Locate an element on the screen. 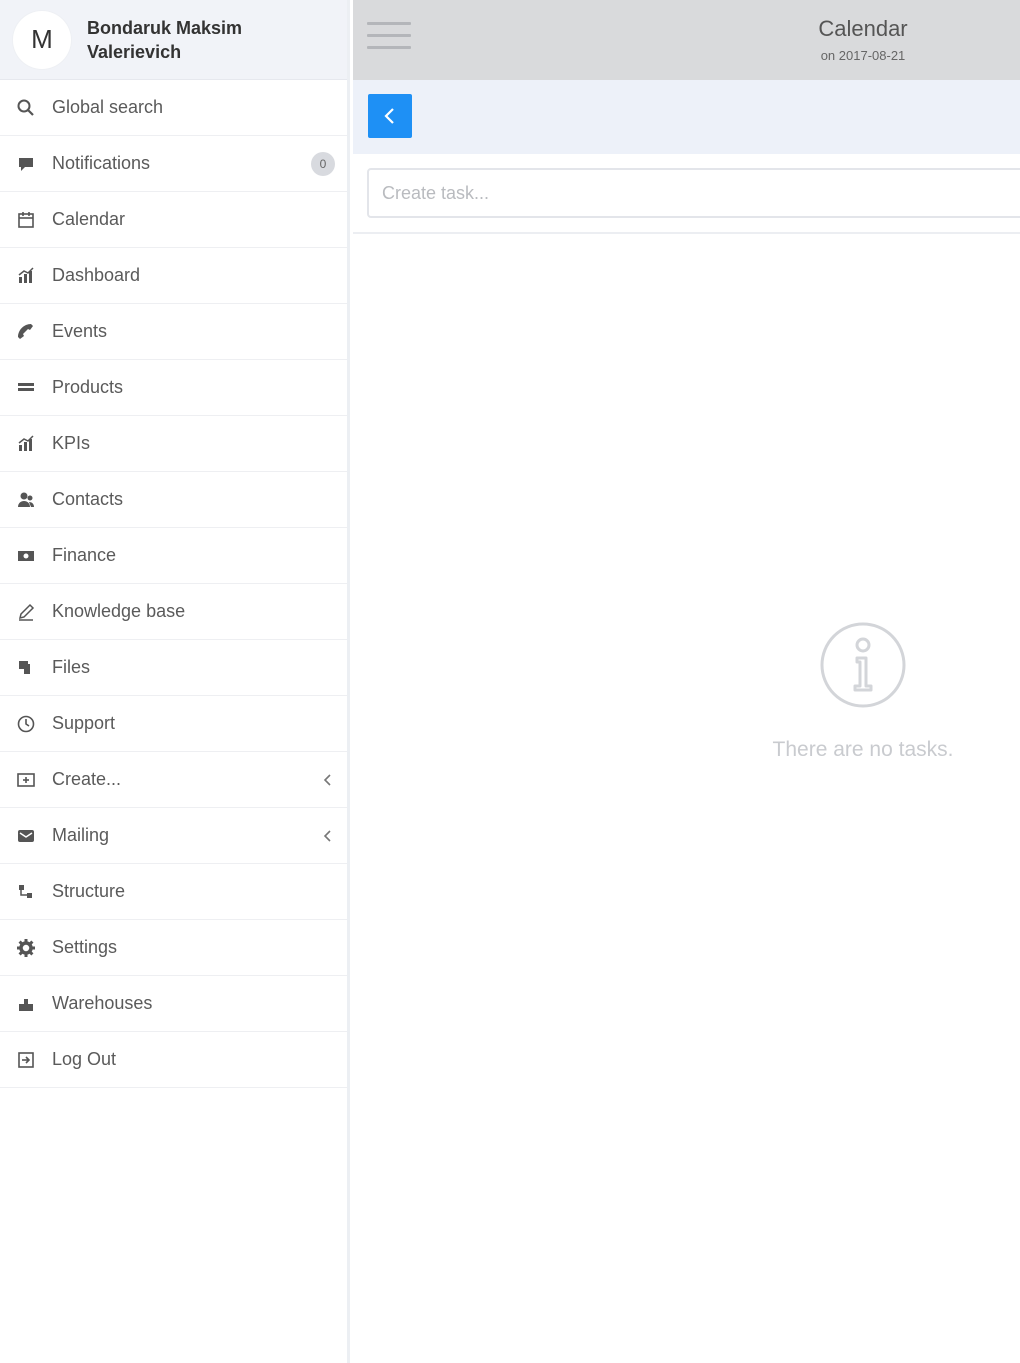  sidebar-item-label: Log Out is located at coordinates (84, 1059).